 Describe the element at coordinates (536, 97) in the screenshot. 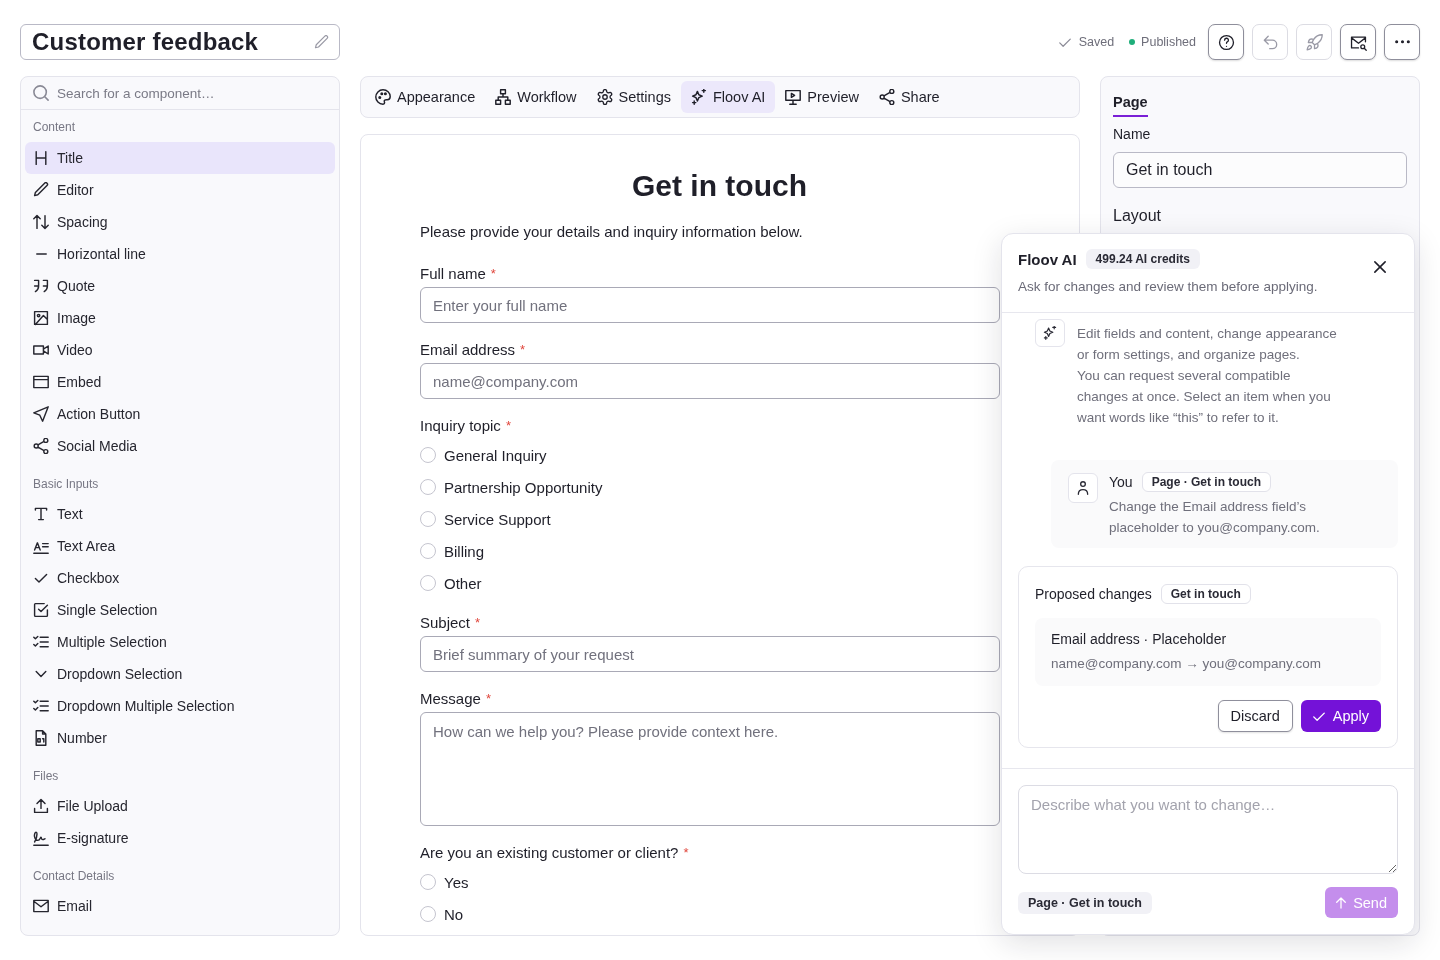

I see `tab: Workflow` at that location.